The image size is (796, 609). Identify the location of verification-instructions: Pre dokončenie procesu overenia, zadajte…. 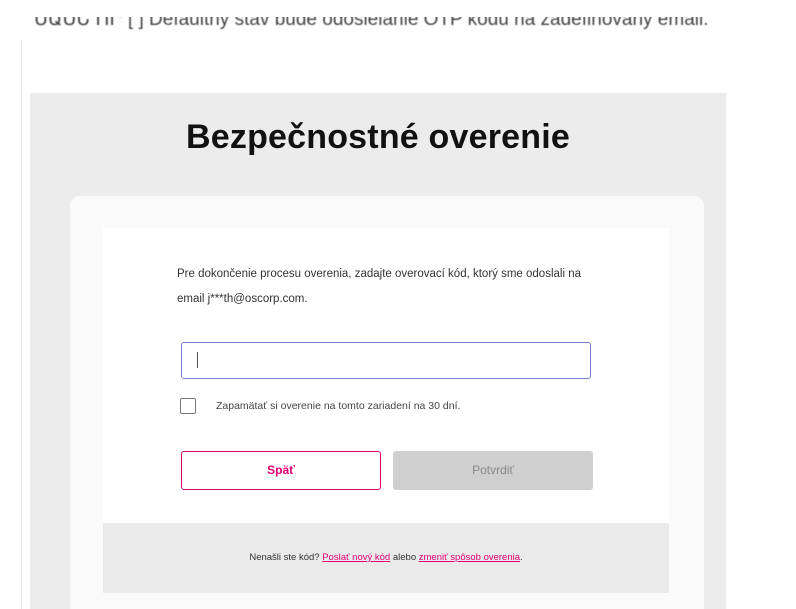
(379, 286).